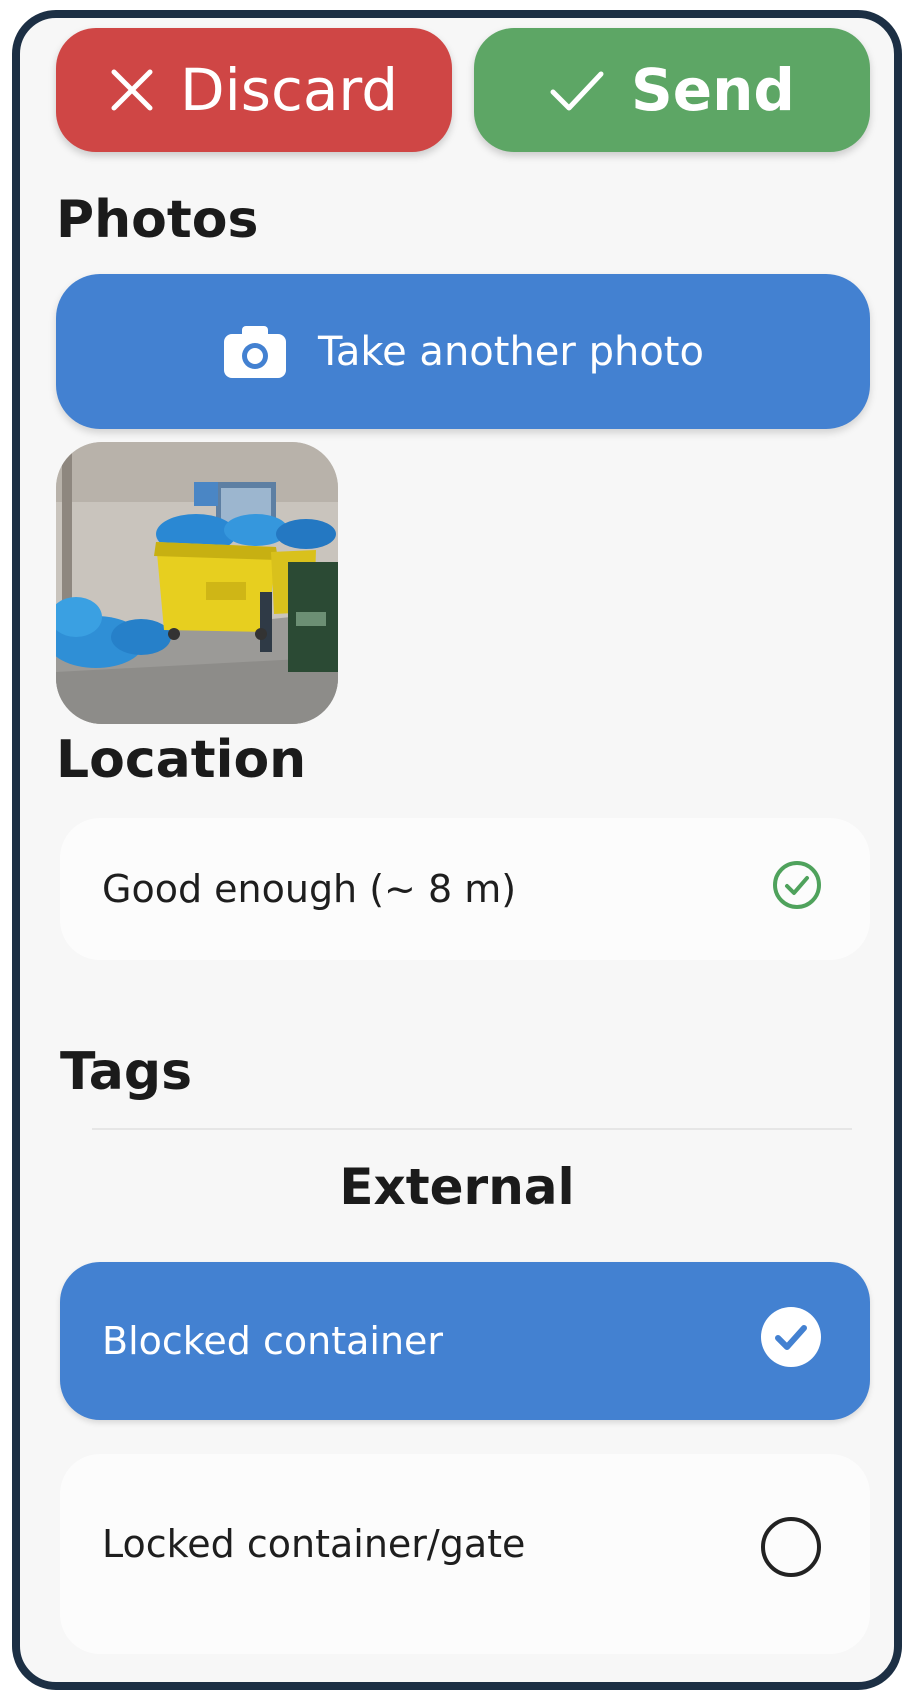 The image size is (910, 1690). Describe the element at coordinates (791, 1341) in the screenshot. I see `check-circle-filled-icon` at that location.